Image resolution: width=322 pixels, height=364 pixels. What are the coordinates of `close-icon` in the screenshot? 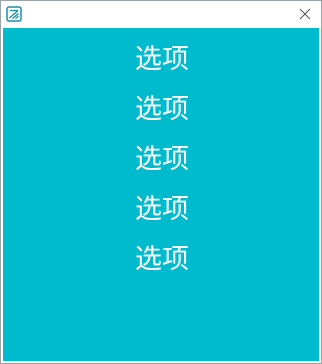 It's located at (305, 14).